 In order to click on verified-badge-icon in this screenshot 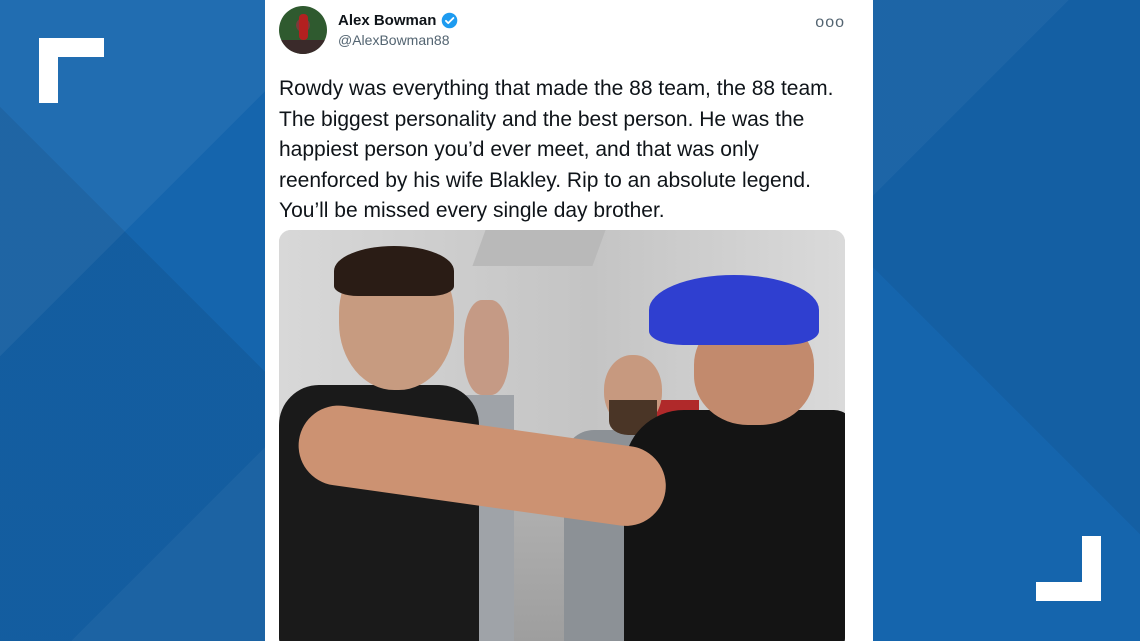, I will do `click(450, 20)`.